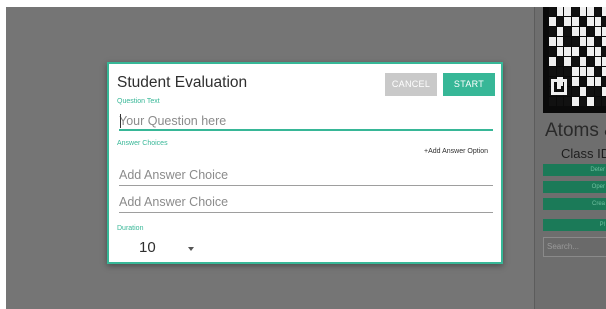 This screenshot has width=606, height=309. Describe the element at coordinates (559, 87) in the screenshot. I see `qr-finder-pattern` at that location.